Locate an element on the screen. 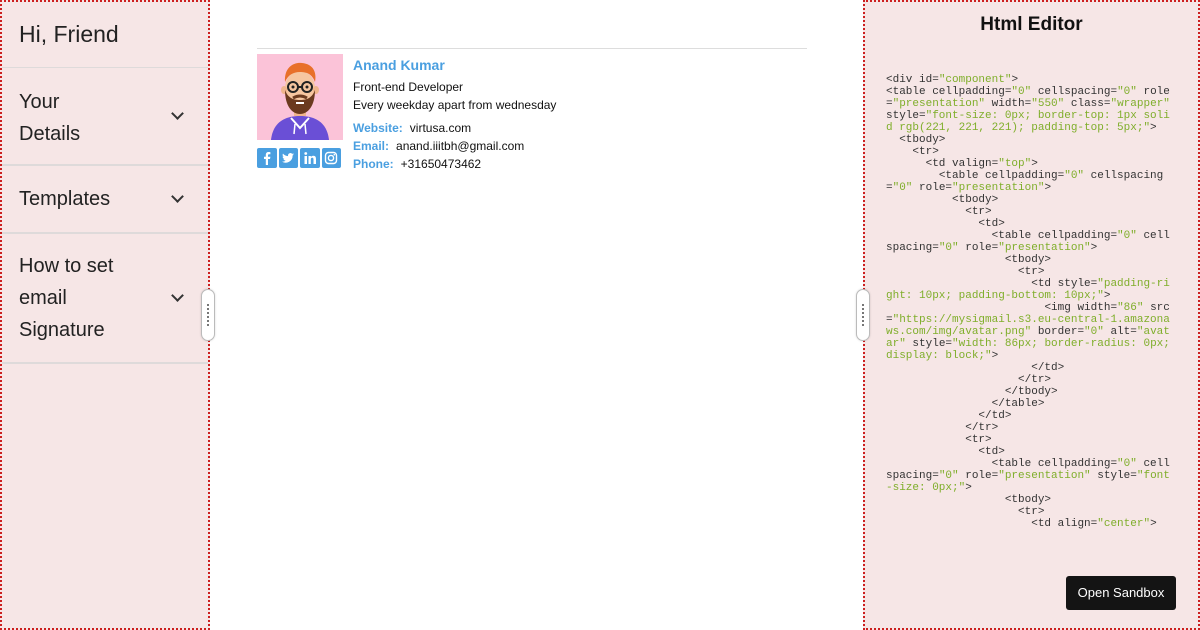 The width and height of the screenshot is (1200, 630). accordion-your-details: Your Details is located at coordinates (105, 117).